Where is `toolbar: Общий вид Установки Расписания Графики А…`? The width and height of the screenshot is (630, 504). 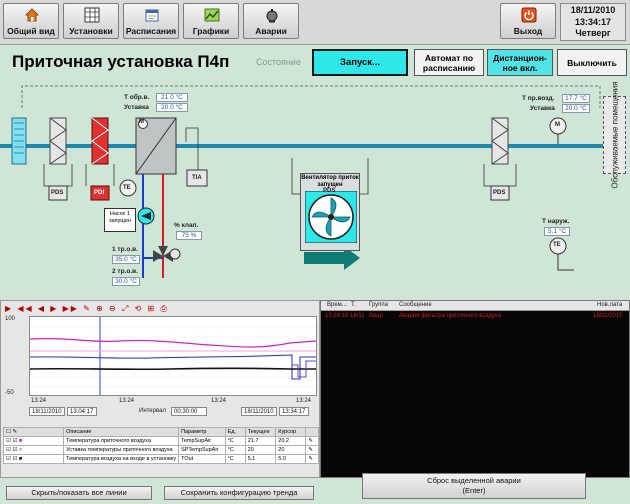
toolbar: Общий вид Установки Расписания Графики А… is located at coordinates (315, 22).